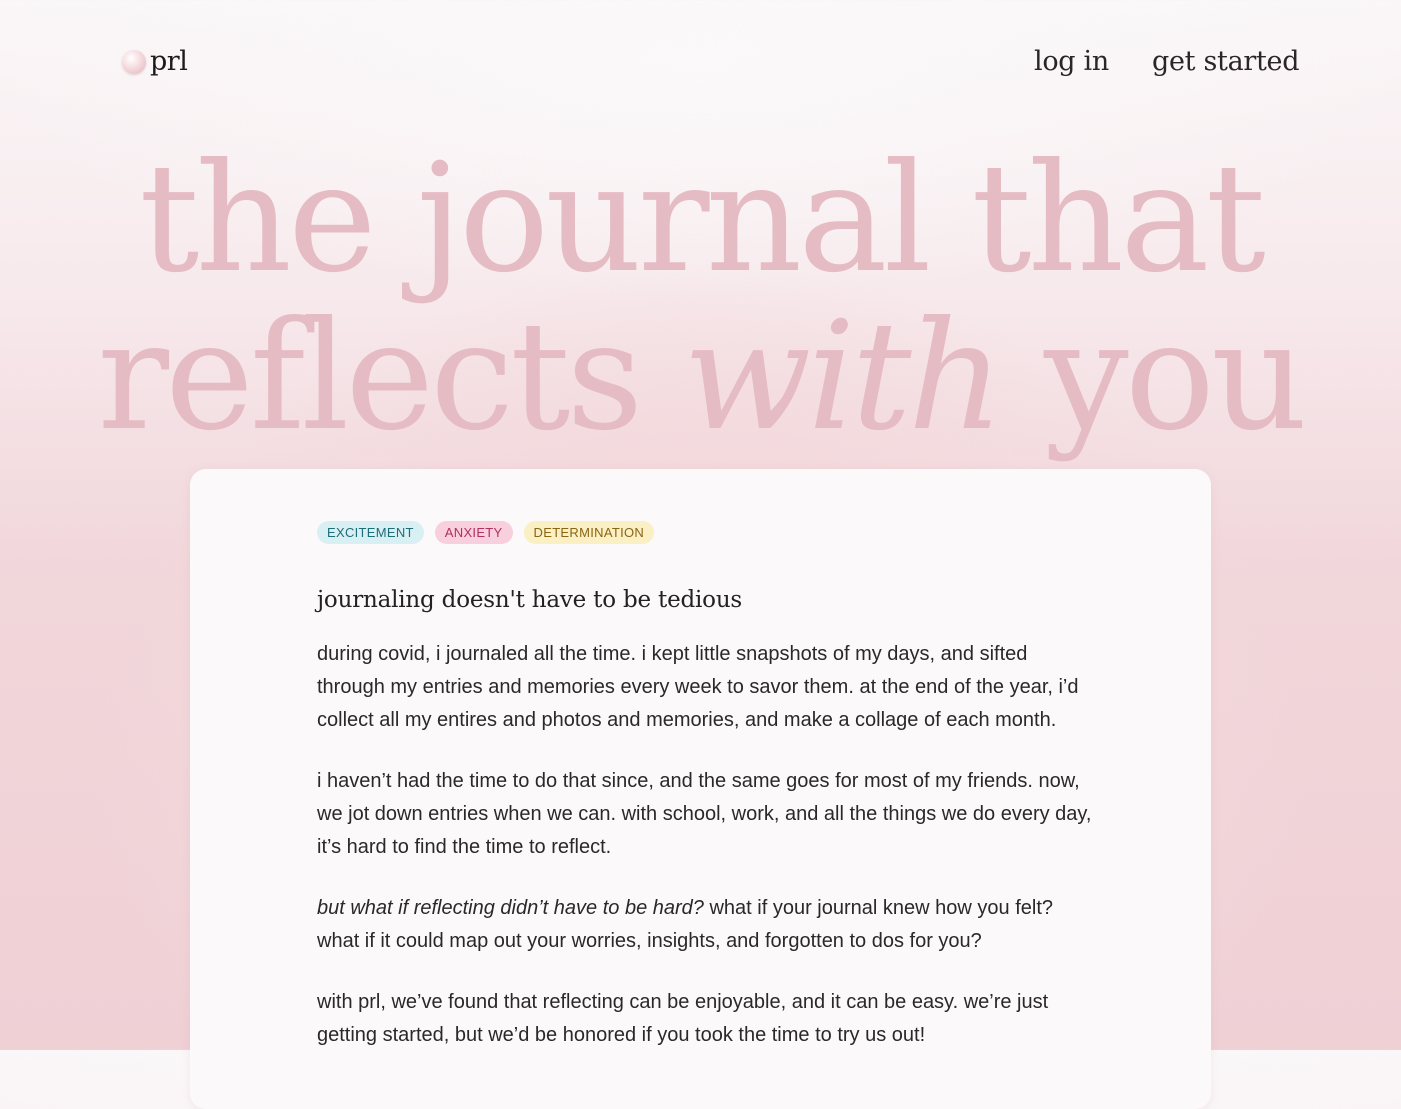 The height and width of the screenshot is (1109, 1401). Describe the element at coordinates (134, 61) in the screenshot. I see `pearl-logo-icon` at that location.